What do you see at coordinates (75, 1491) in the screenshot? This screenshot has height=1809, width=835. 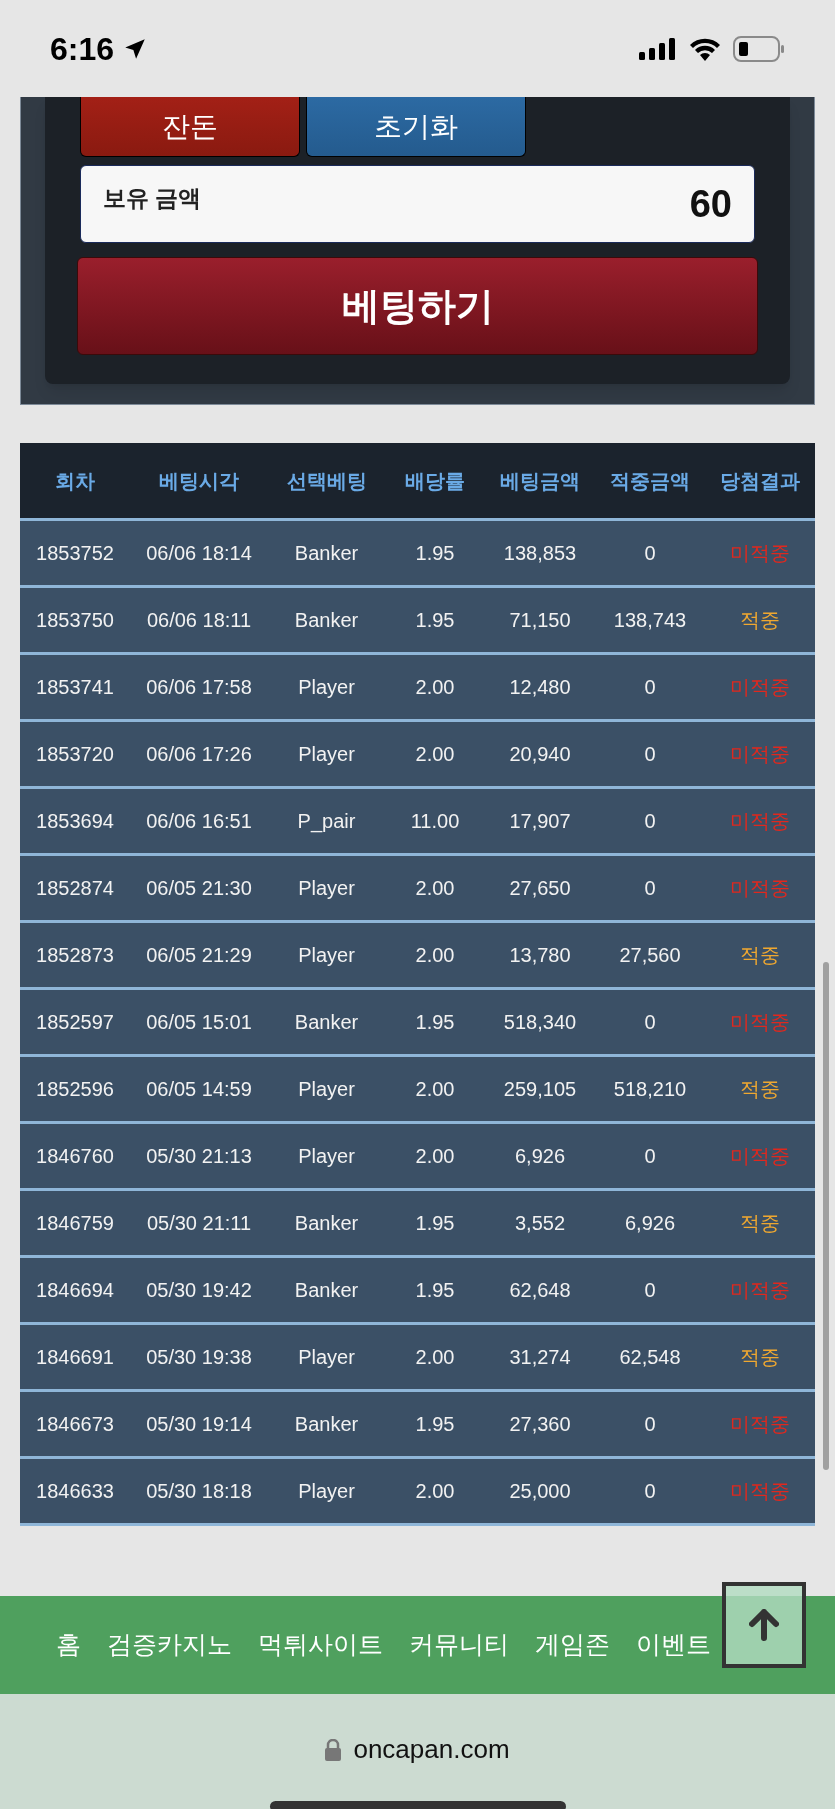 I see `table-cell-text: 1846633` at bounding box center [75, 1491].